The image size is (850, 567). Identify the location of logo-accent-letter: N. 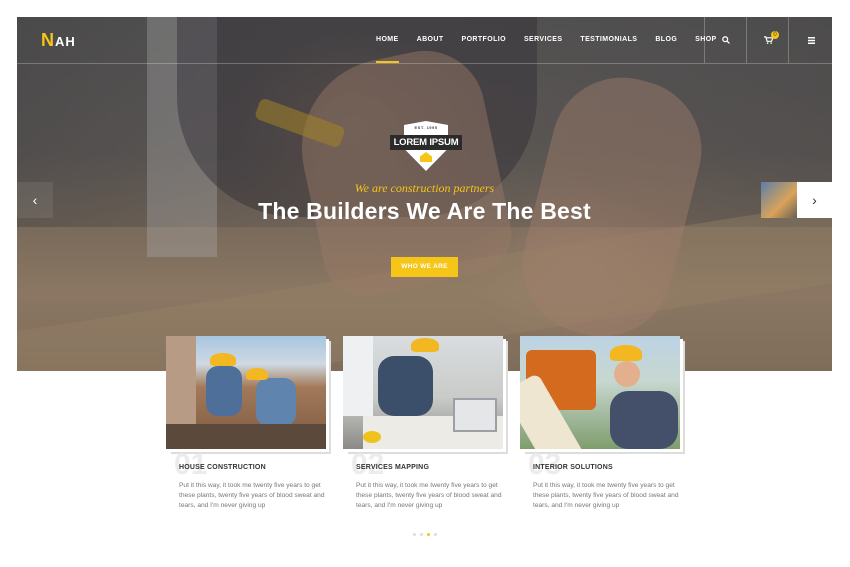
(48, 40).